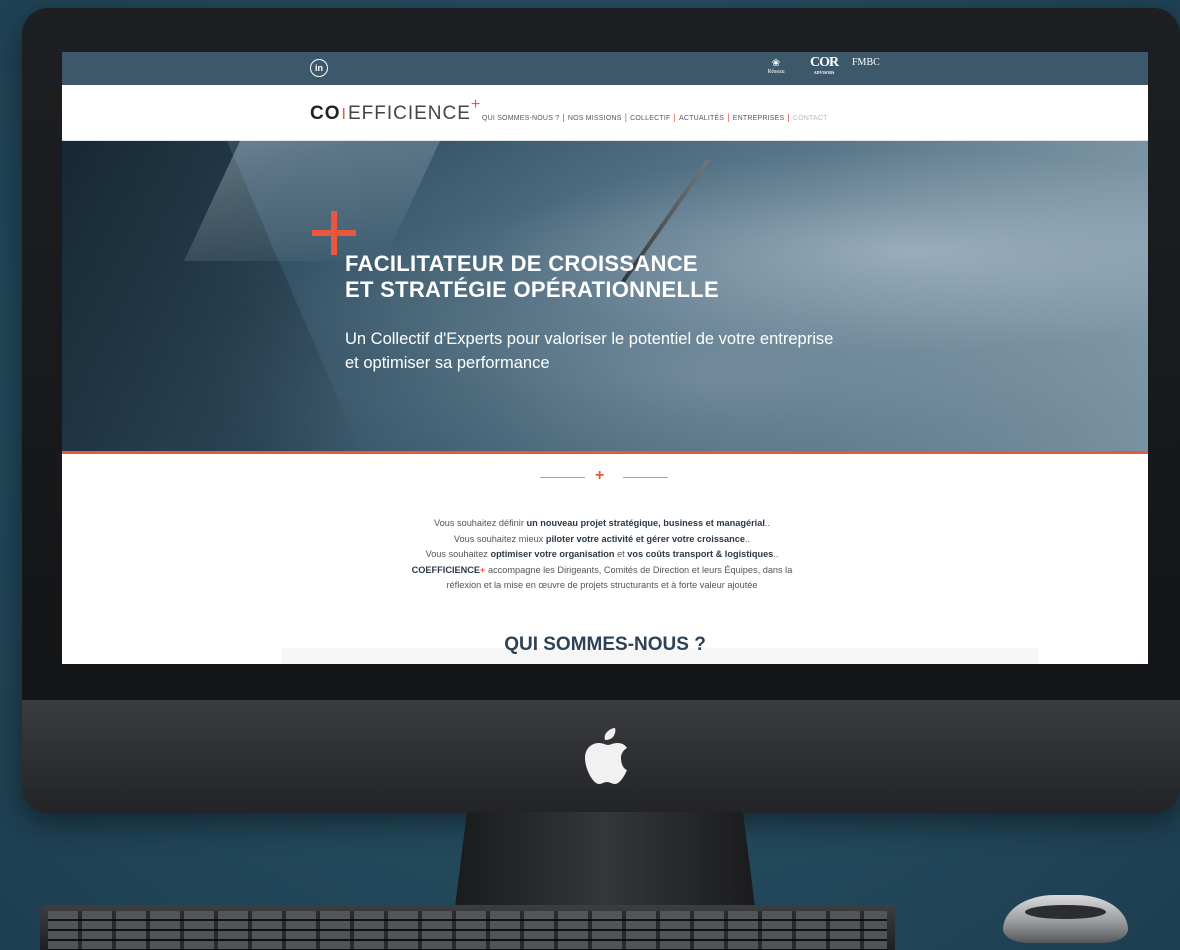  What do you see at coordinates (605, 859) in the screenshot?
I see `monitor-stand` at bounding box center [605, 859].